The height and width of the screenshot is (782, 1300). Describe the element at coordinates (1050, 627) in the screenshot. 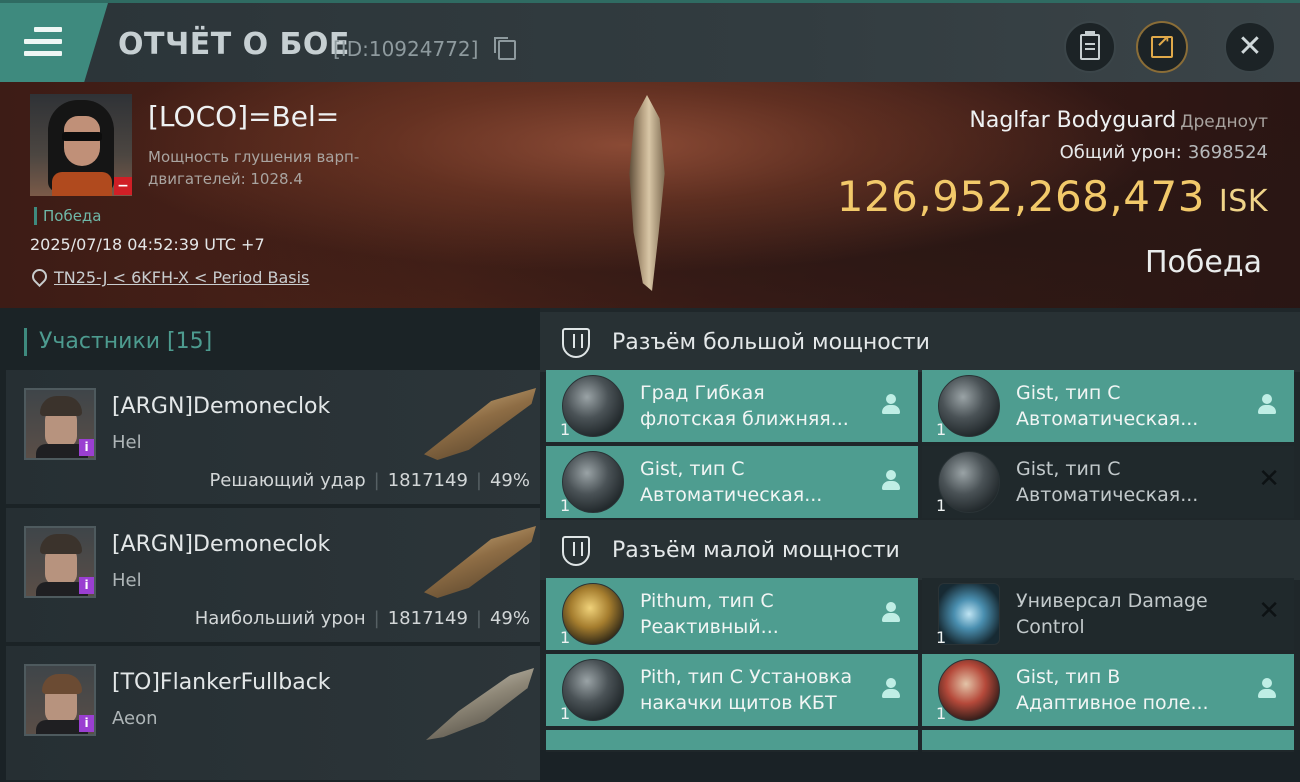

I see `module-desc: Control` at that location.